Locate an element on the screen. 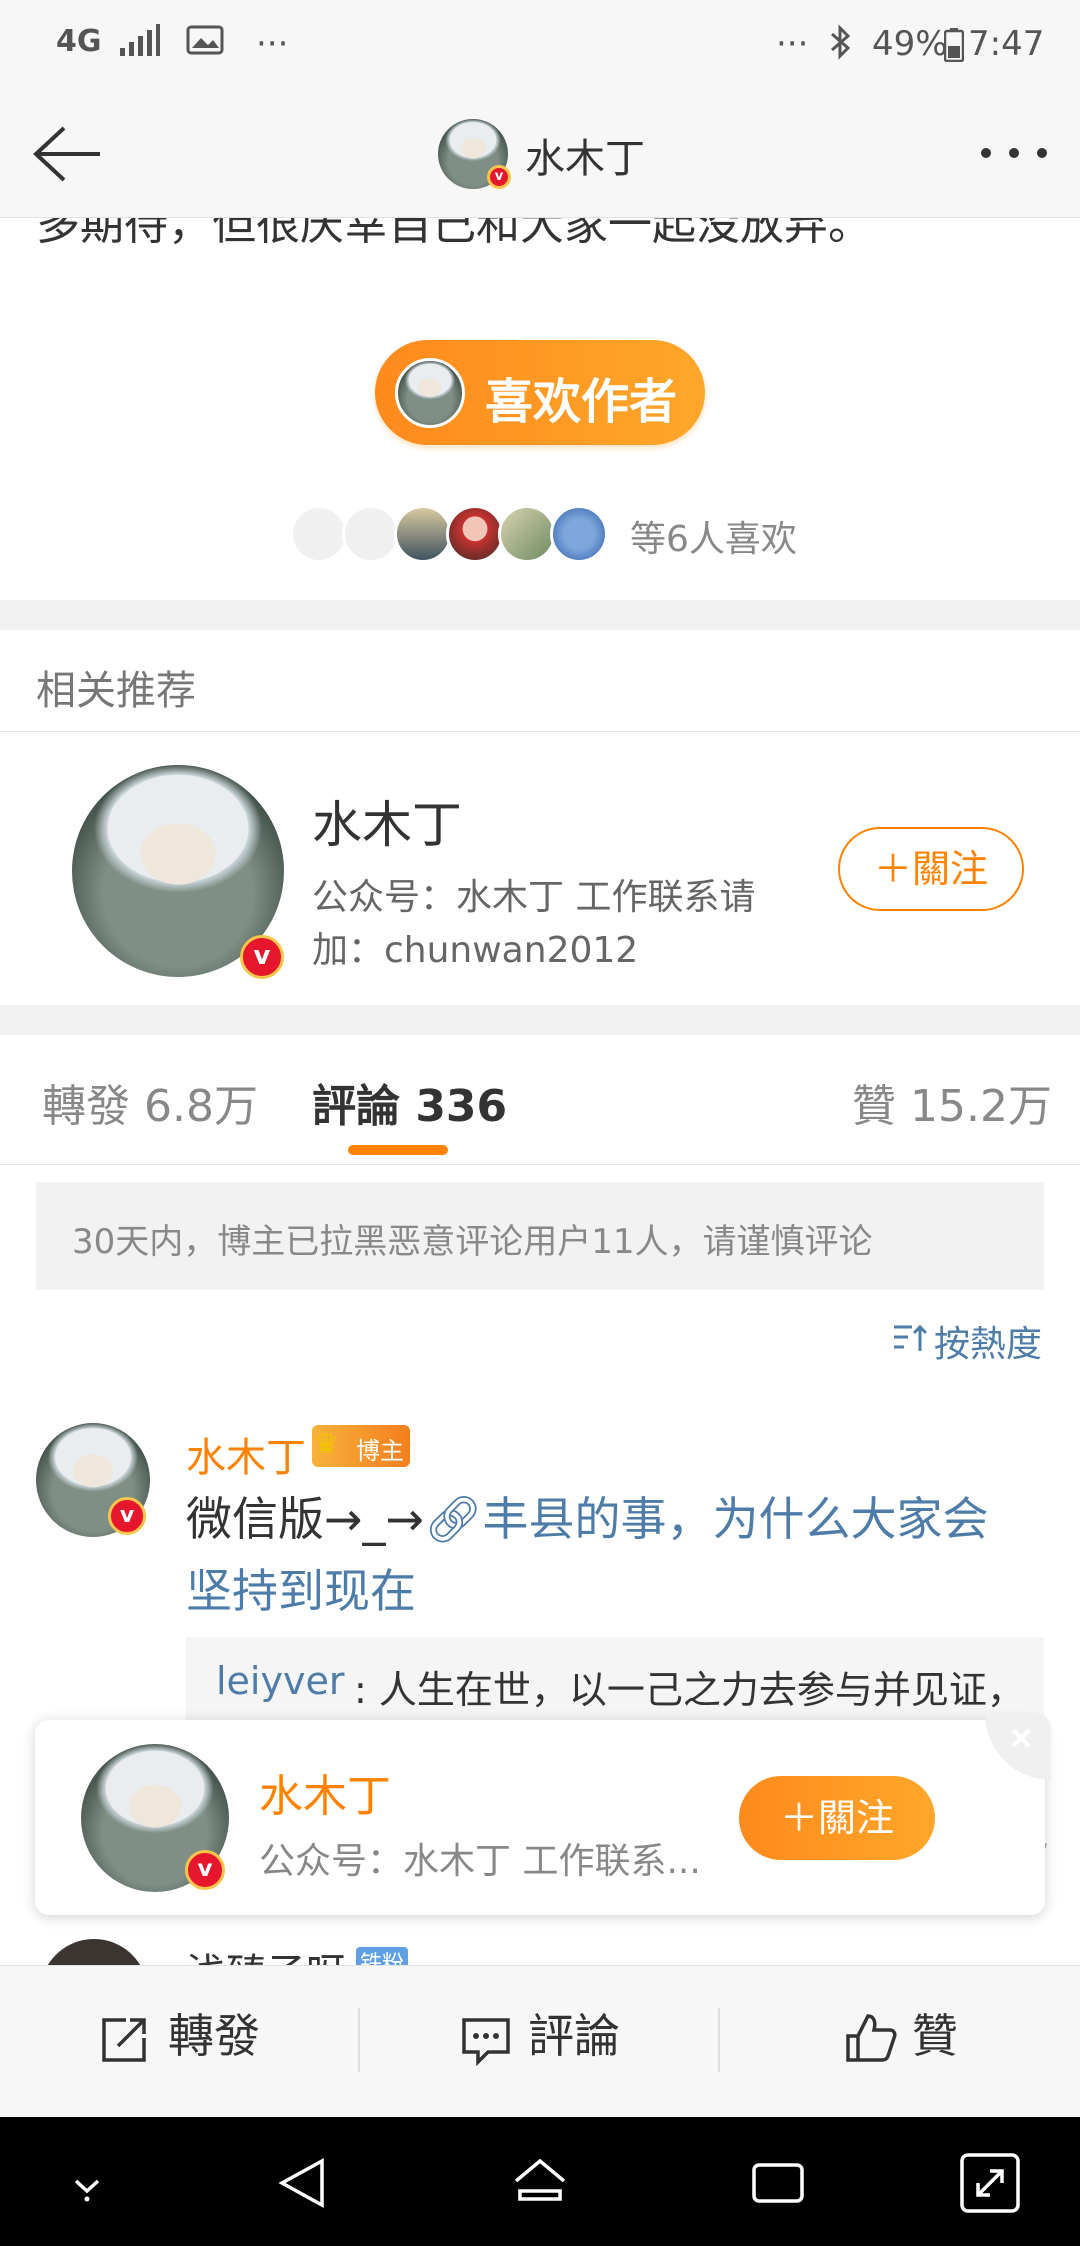 This screenshot has width=1080, height=2246. comment-text-plain: 微信版→_→ is located at coordinates (305, 1519).